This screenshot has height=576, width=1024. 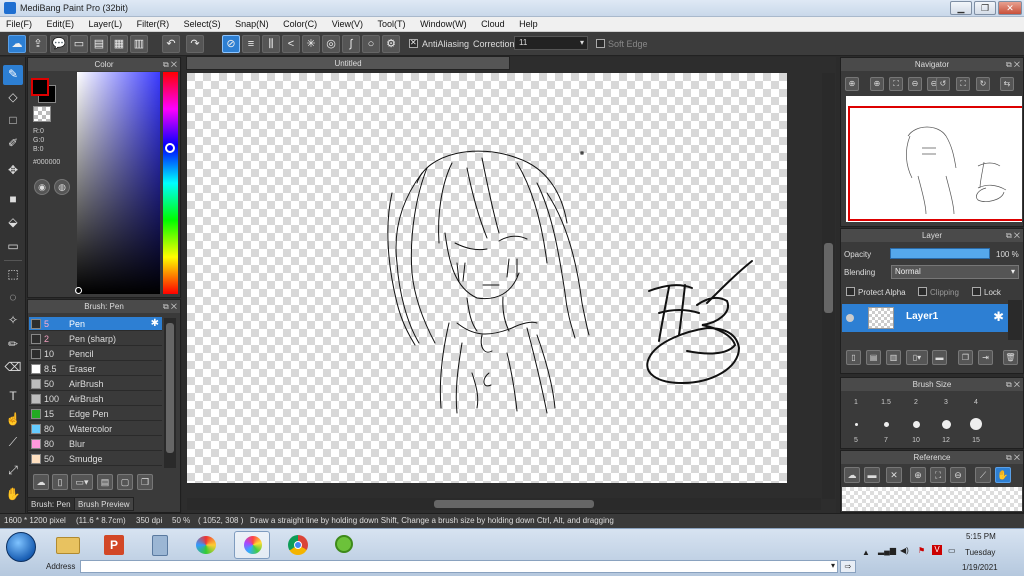 I want to click on correction-select: 11 ▾, so click(x=551, y=43).